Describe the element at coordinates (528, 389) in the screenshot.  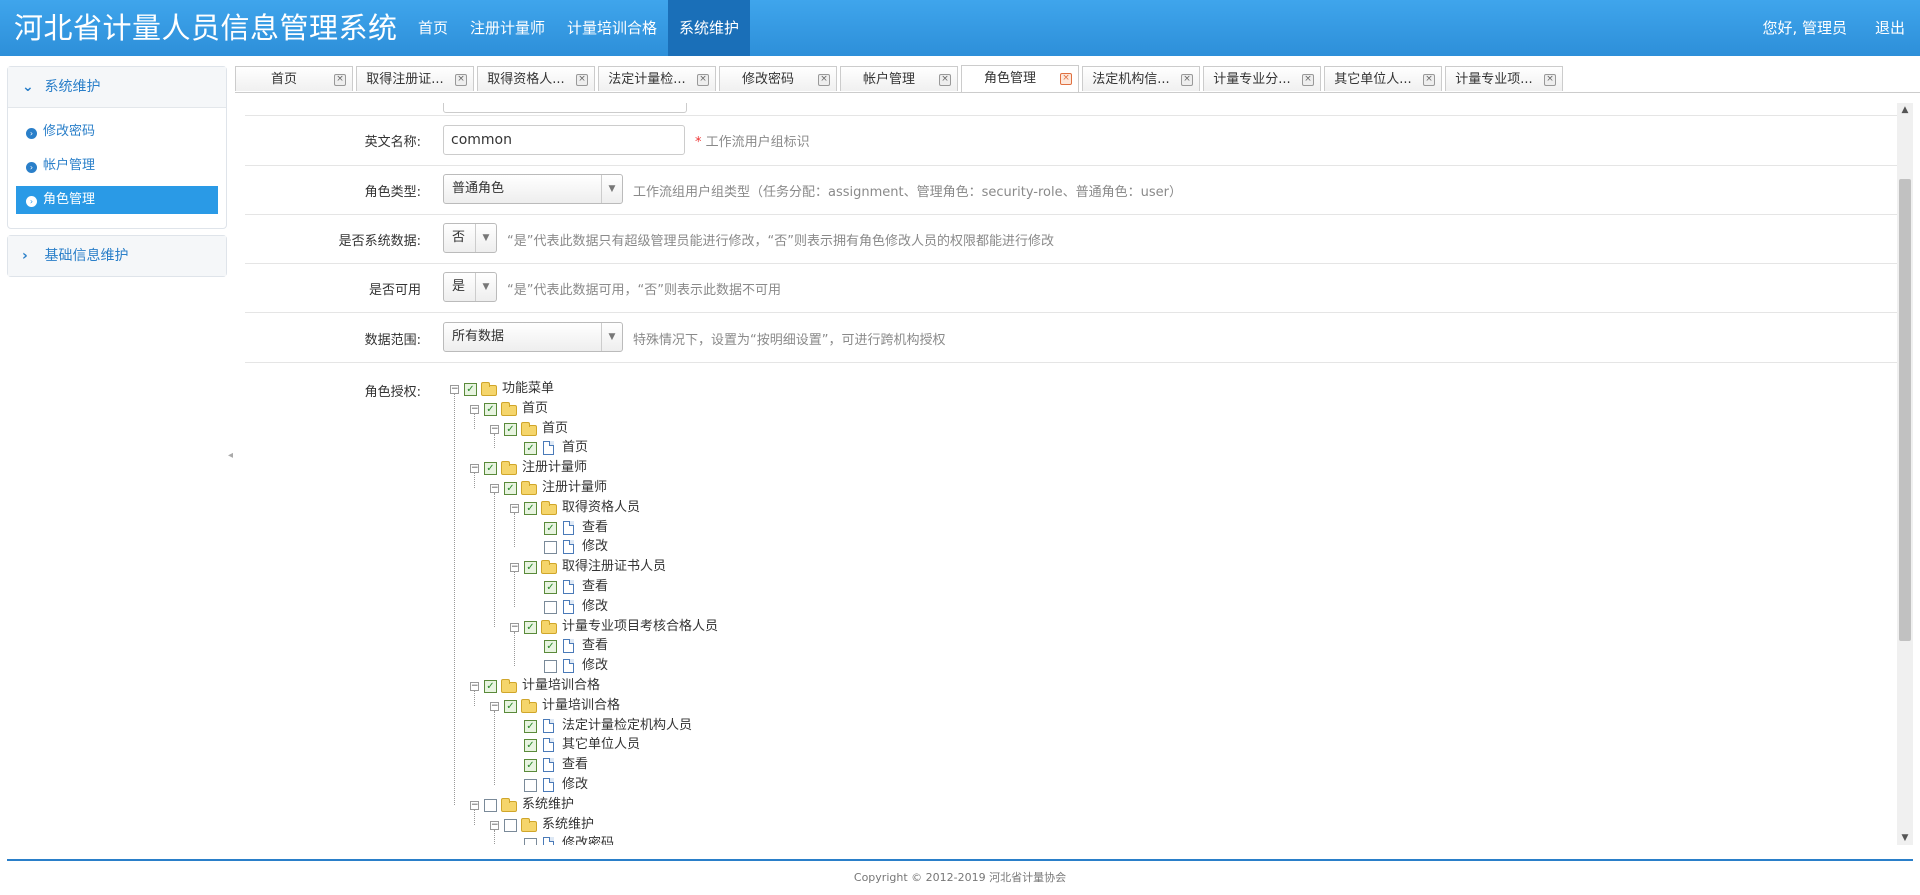
I see `tree-node-label: 功能菜单` at that location.